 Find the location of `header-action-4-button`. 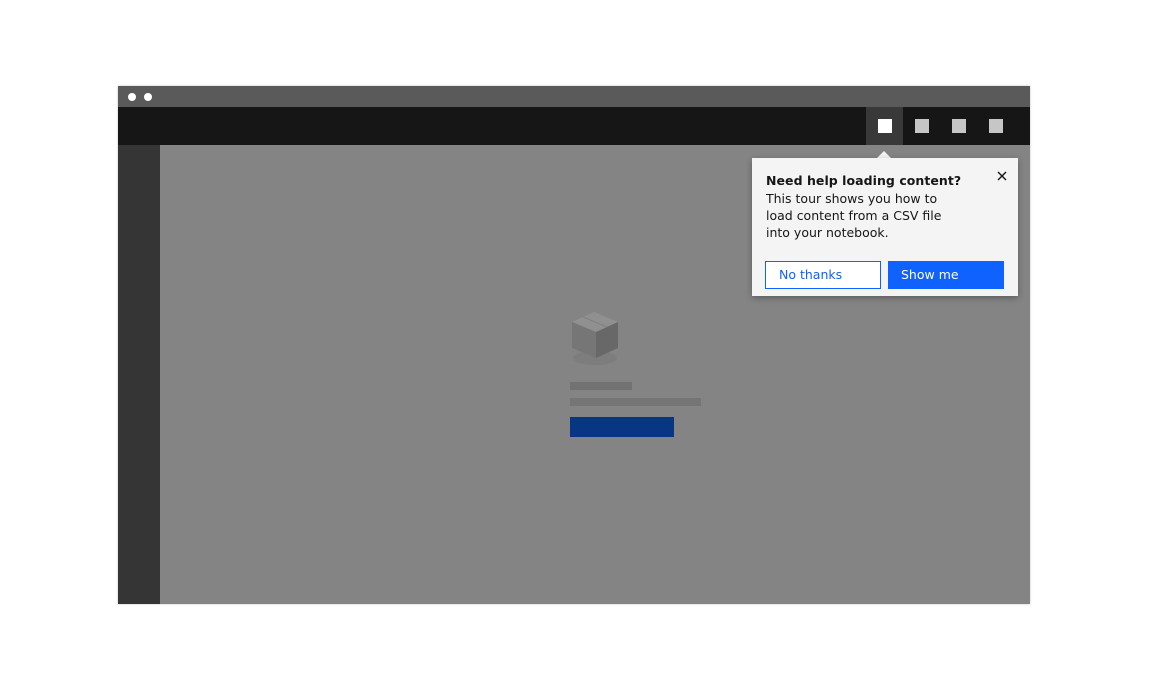

header-action-4-button is located at coordinates (995, 126).